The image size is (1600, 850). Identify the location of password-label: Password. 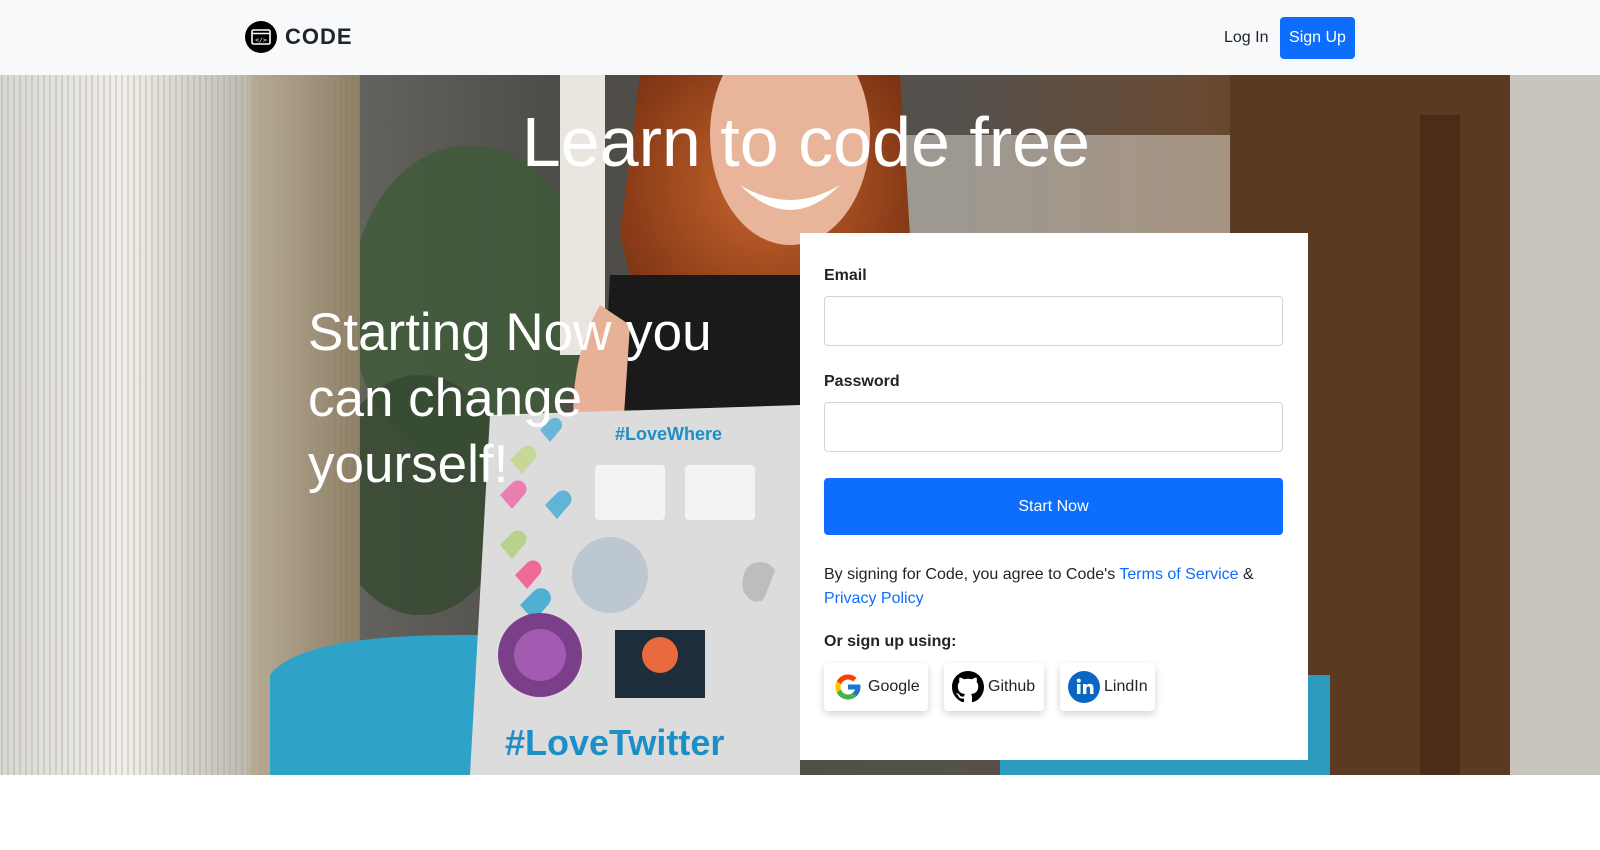
(862, 381).